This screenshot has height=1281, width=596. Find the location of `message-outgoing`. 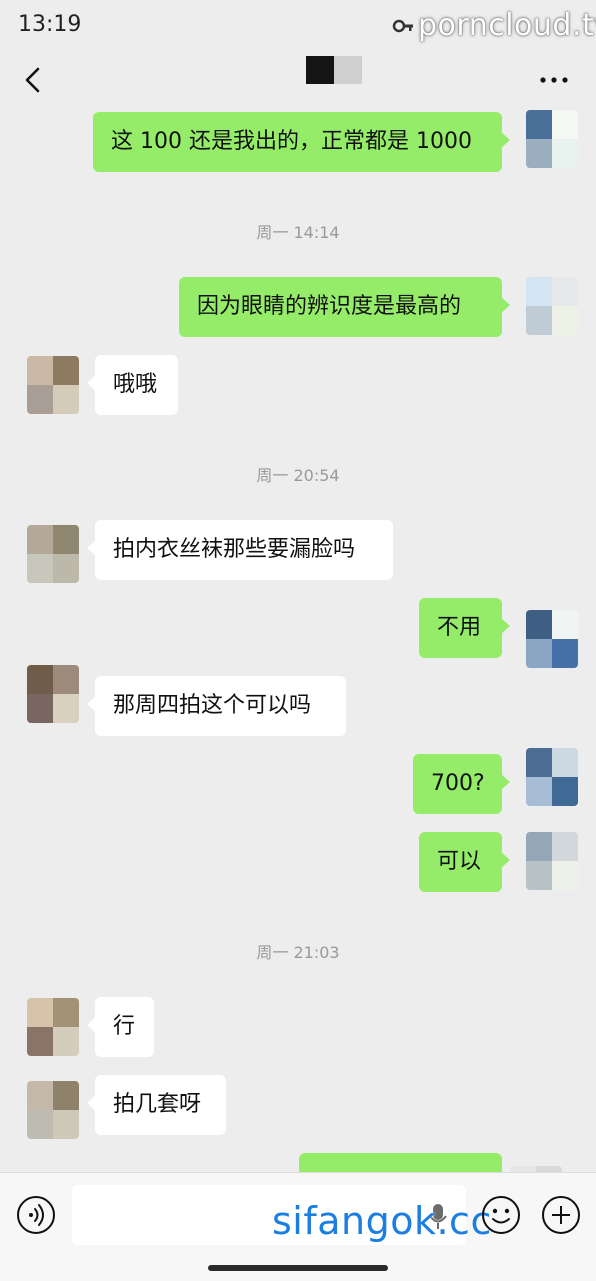

message-outgoing is located at coordinates (400, 1162).